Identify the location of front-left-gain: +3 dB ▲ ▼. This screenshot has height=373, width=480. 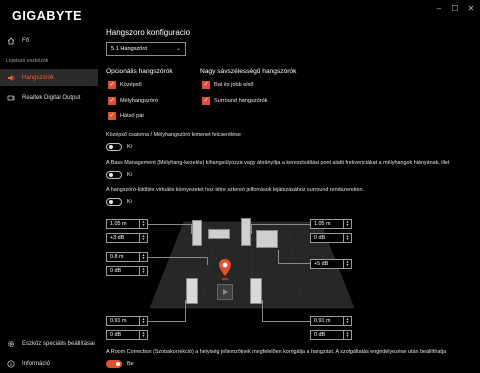
(127, 238).